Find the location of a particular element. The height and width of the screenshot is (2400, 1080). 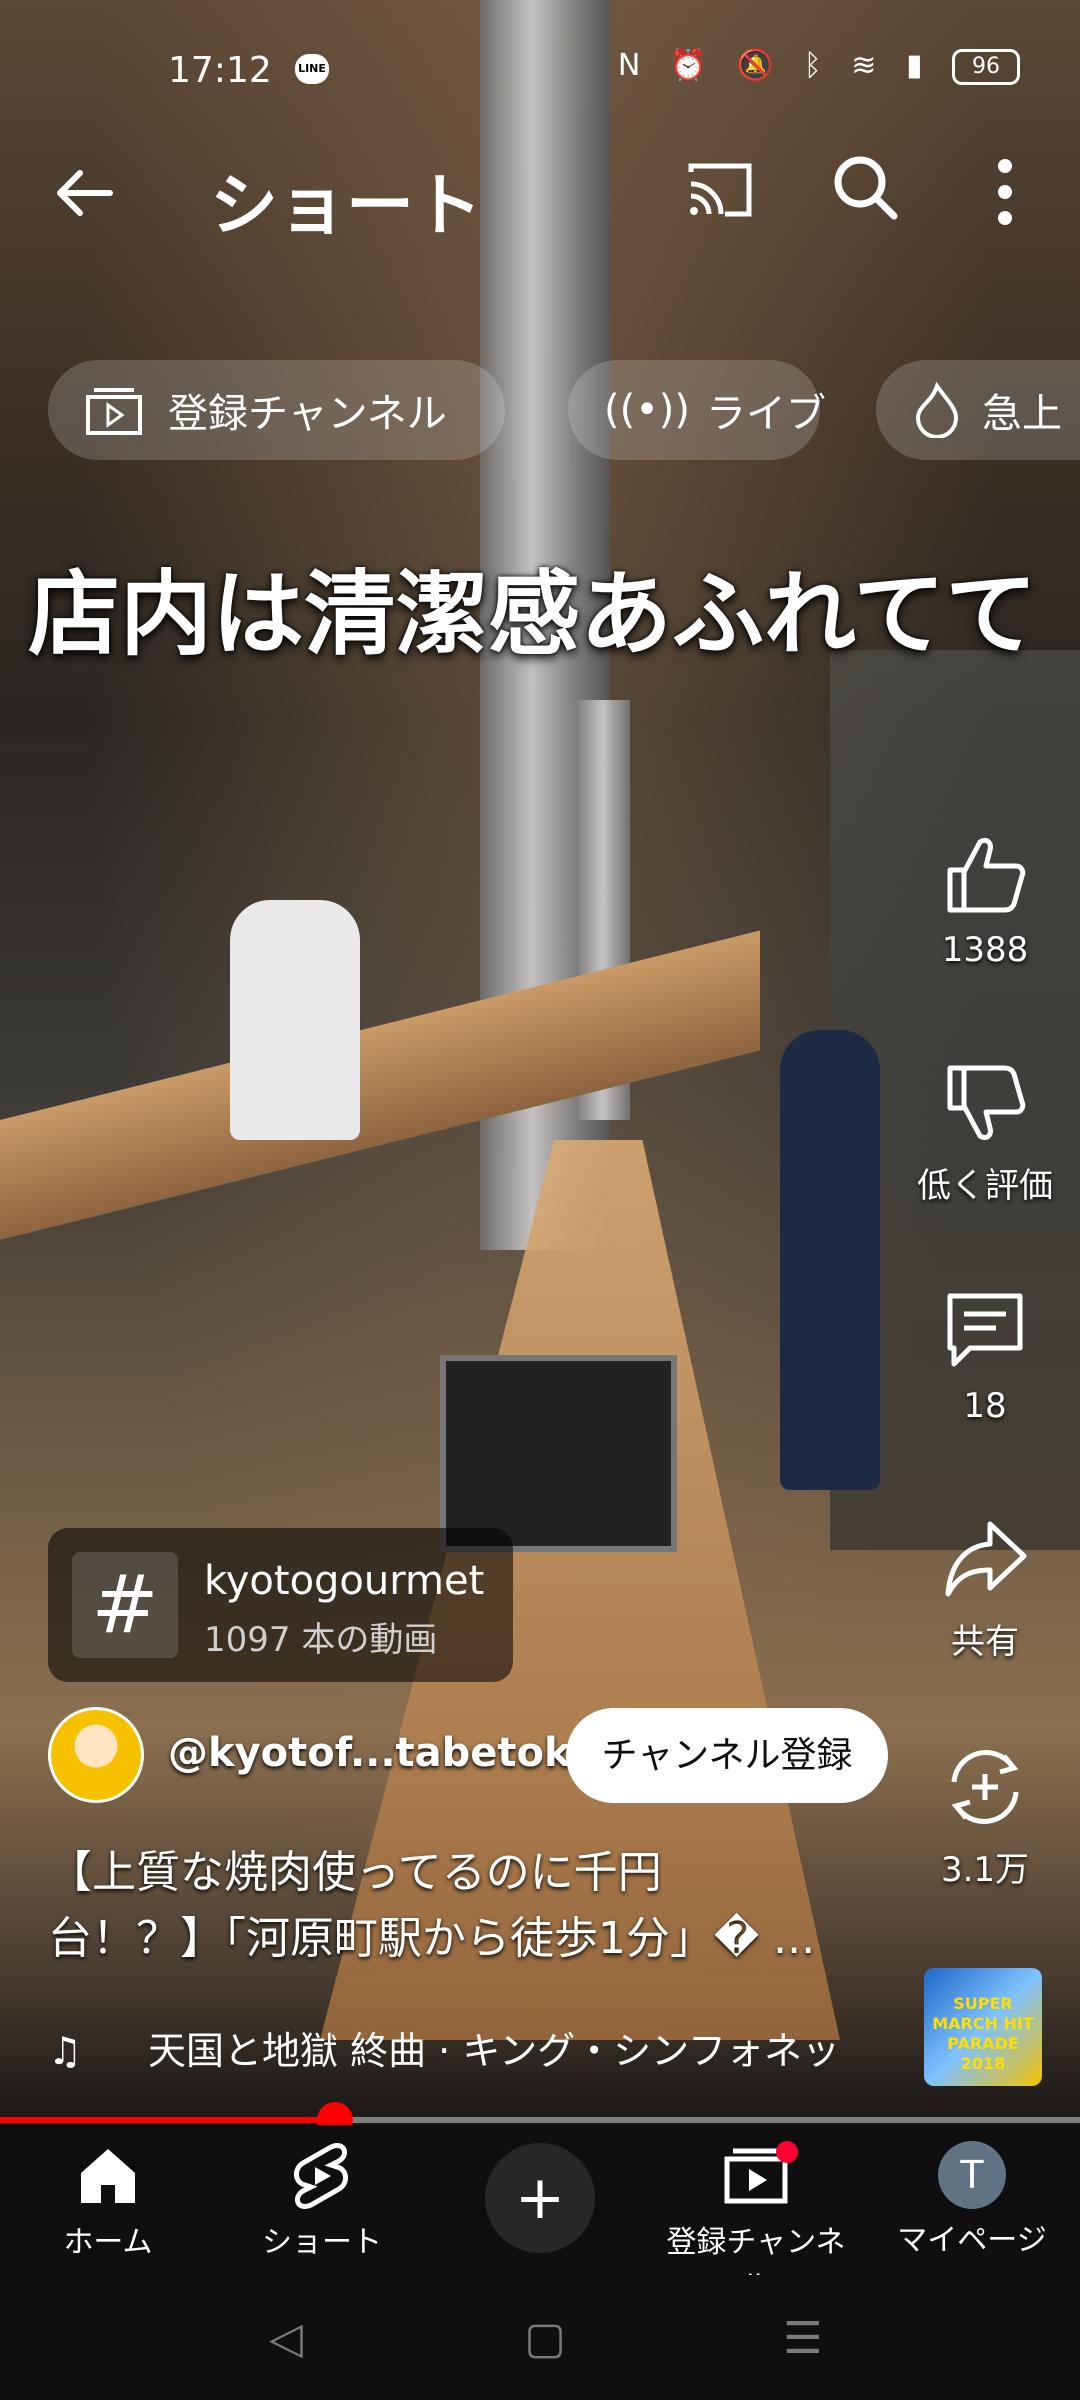

line-notification-icon: LINE is located at coordinates (312, 69).